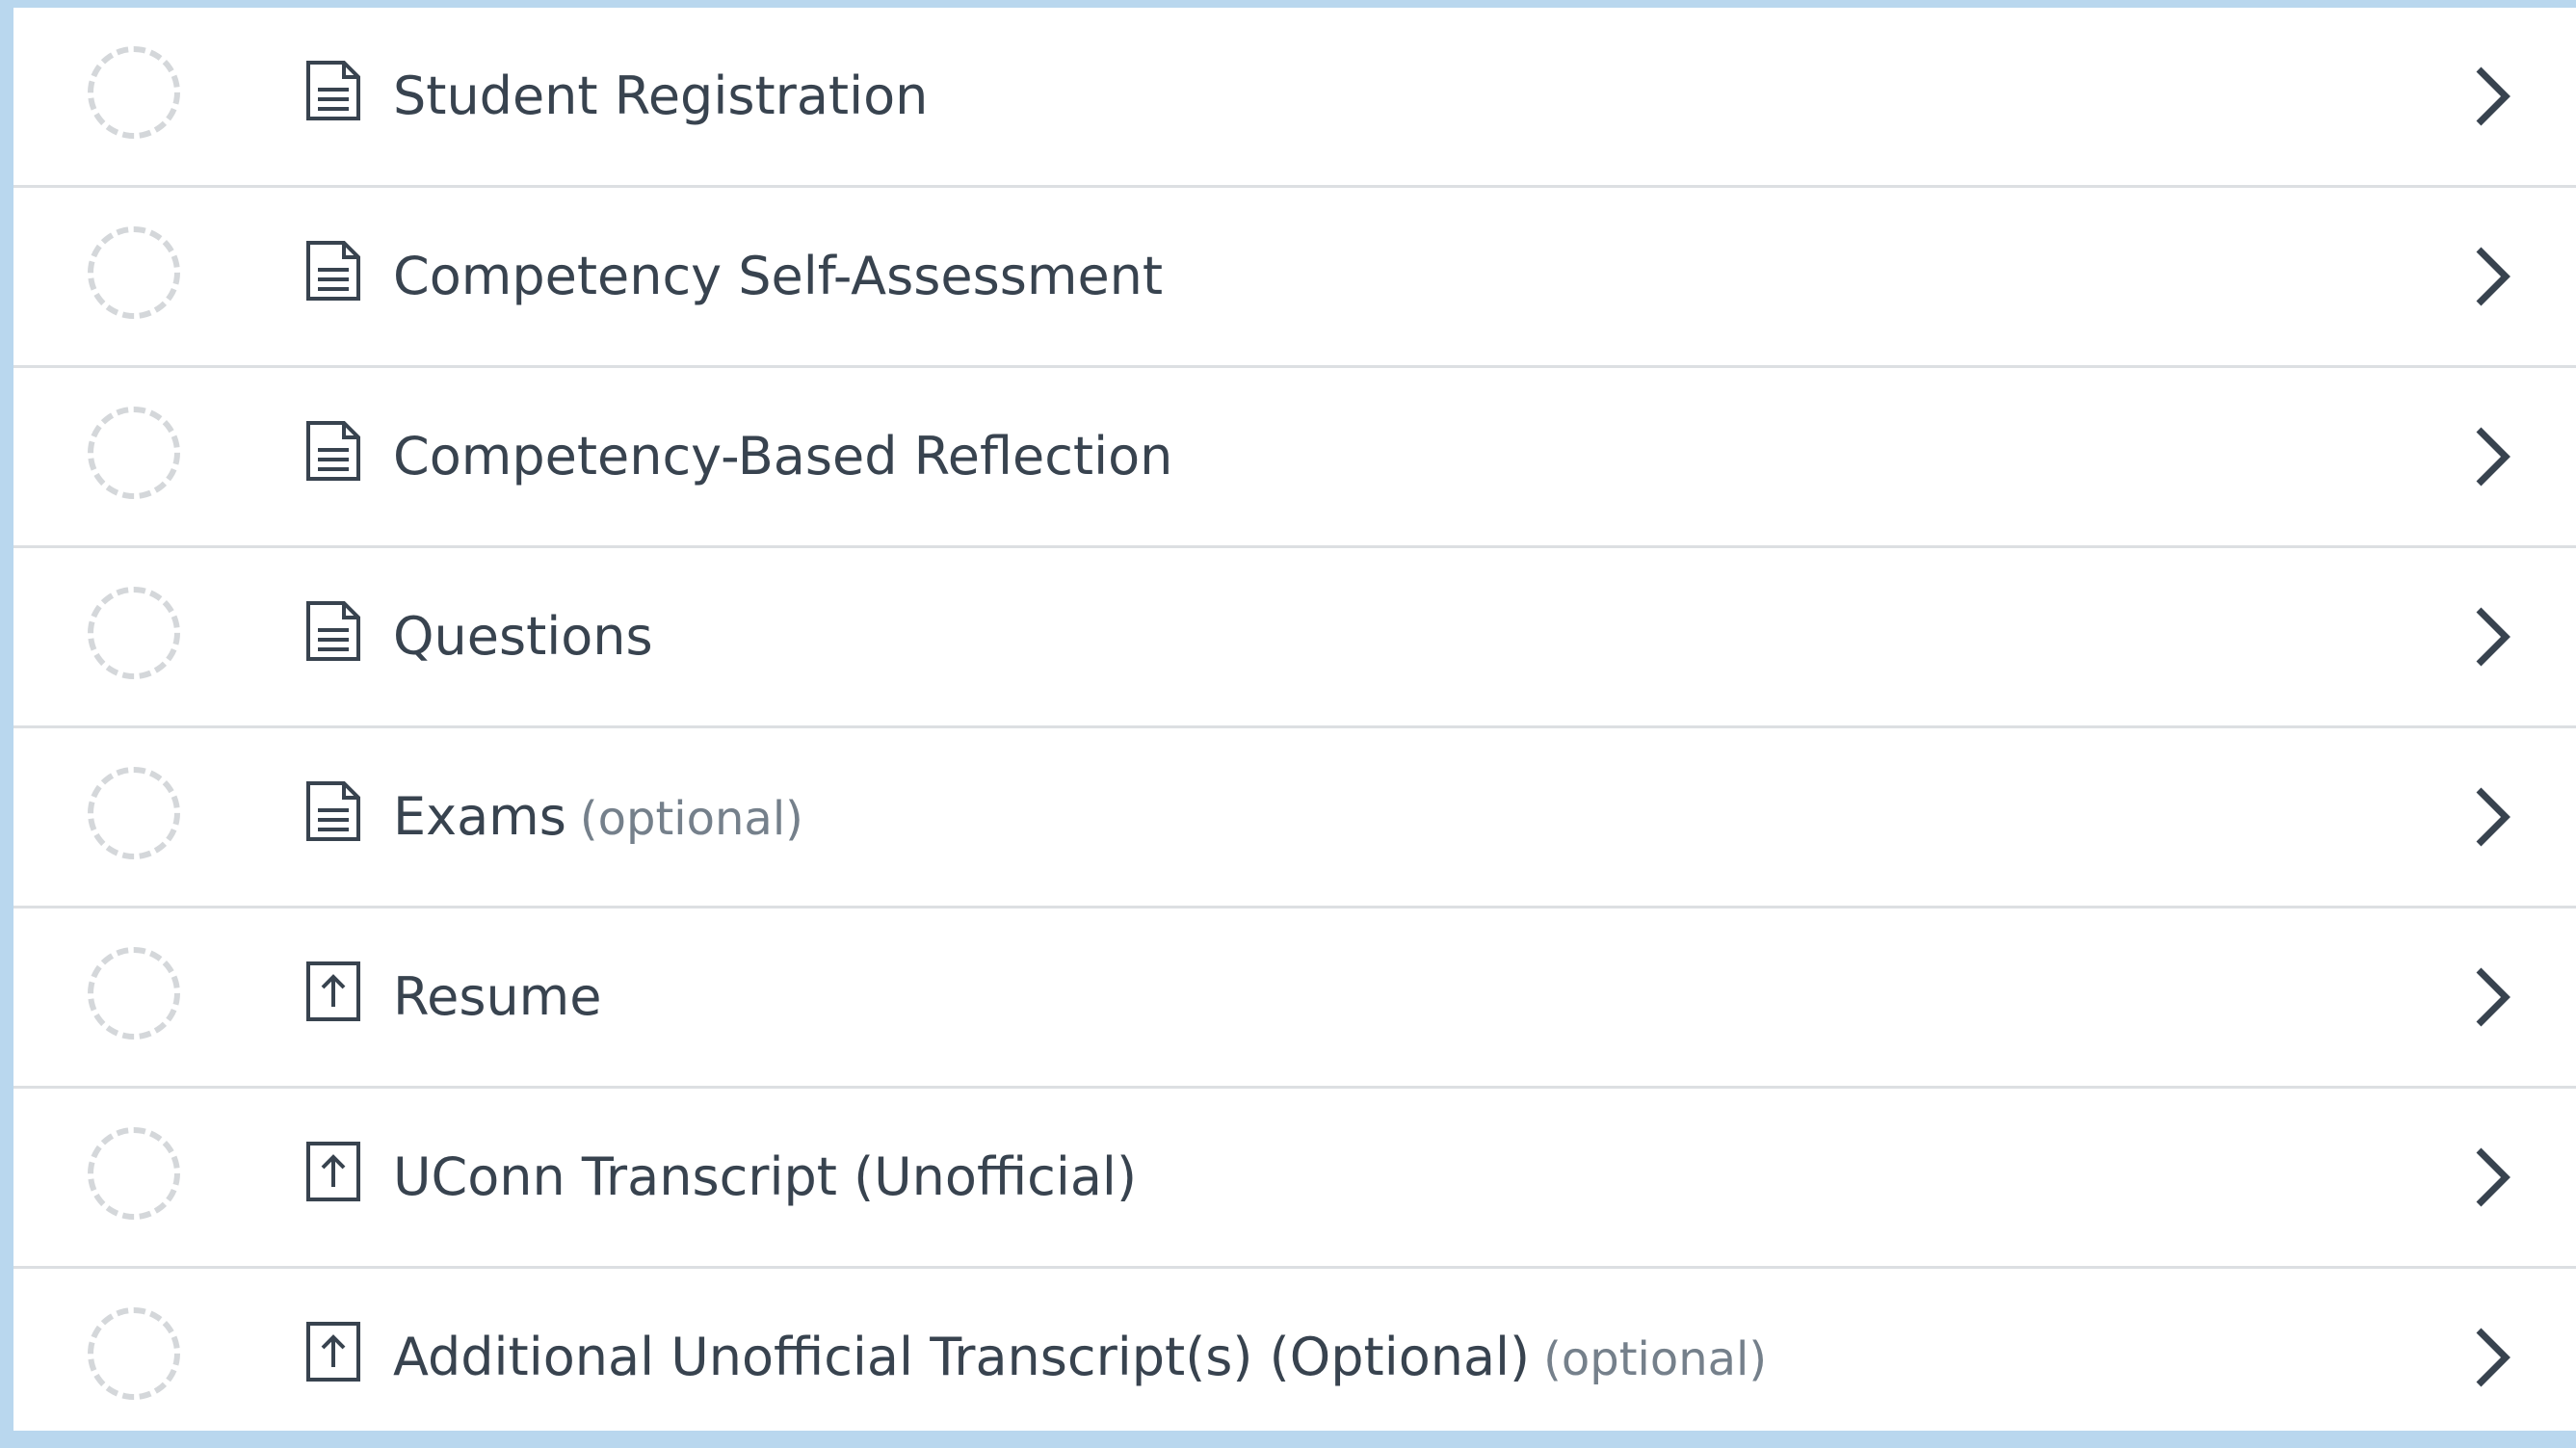  Describe the element at coordinates (661, 96) in the screenshot. I see `item-label: Student Registration` at that location.